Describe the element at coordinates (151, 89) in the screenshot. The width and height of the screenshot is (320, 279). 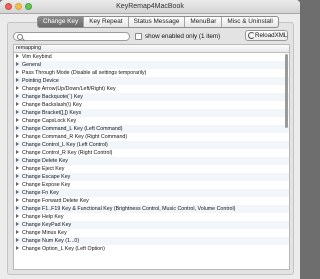
I see `list-item: Change Arrow(Up/Down/Left/Right) Key` at that location.